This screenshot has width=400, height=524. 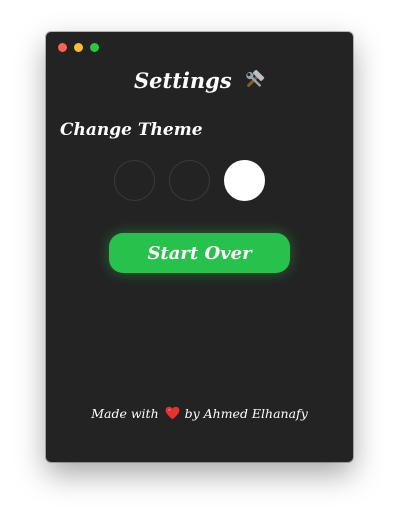 What do you see at coordinates (254, 82) in the screenshot?
I see `hammer-and-wrench-icon` at bounding box center [254, 82].